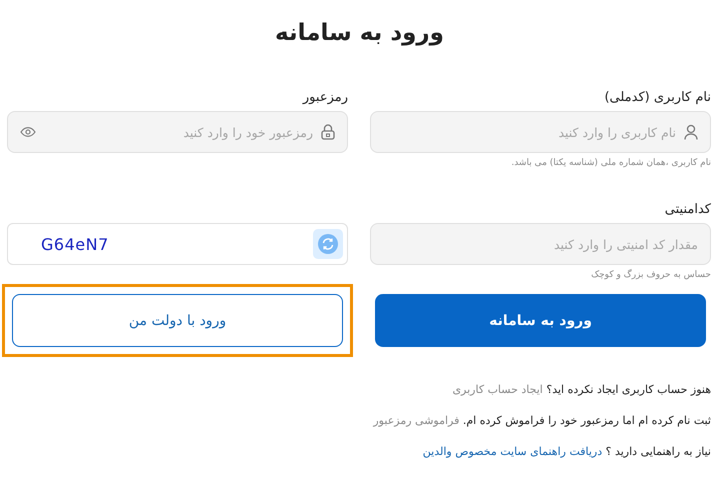 The image size is (721, 493). Describe the element at coordinates (177, 320) in the screenshot. I see `government-login-button: ورود با دولت من` at that location.